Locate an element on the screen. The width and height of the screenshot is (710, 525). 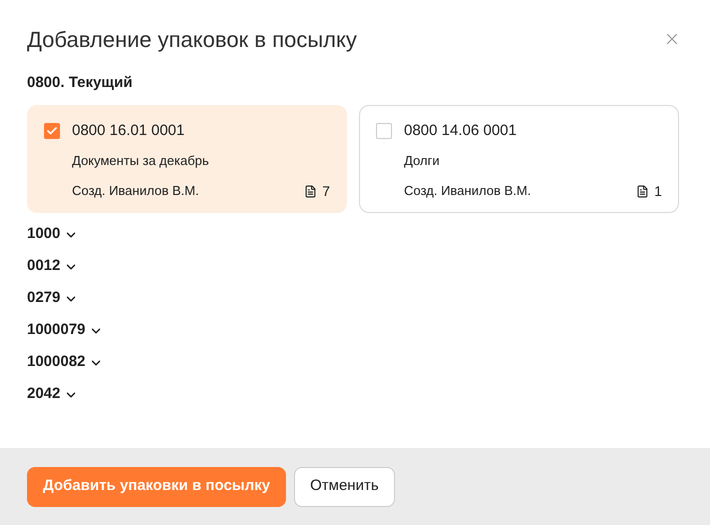
package-card: 0800 16.01 0001 Документы за декабрь Созд. Иванилов В.М. 7 is located at coordinates (187, 158).